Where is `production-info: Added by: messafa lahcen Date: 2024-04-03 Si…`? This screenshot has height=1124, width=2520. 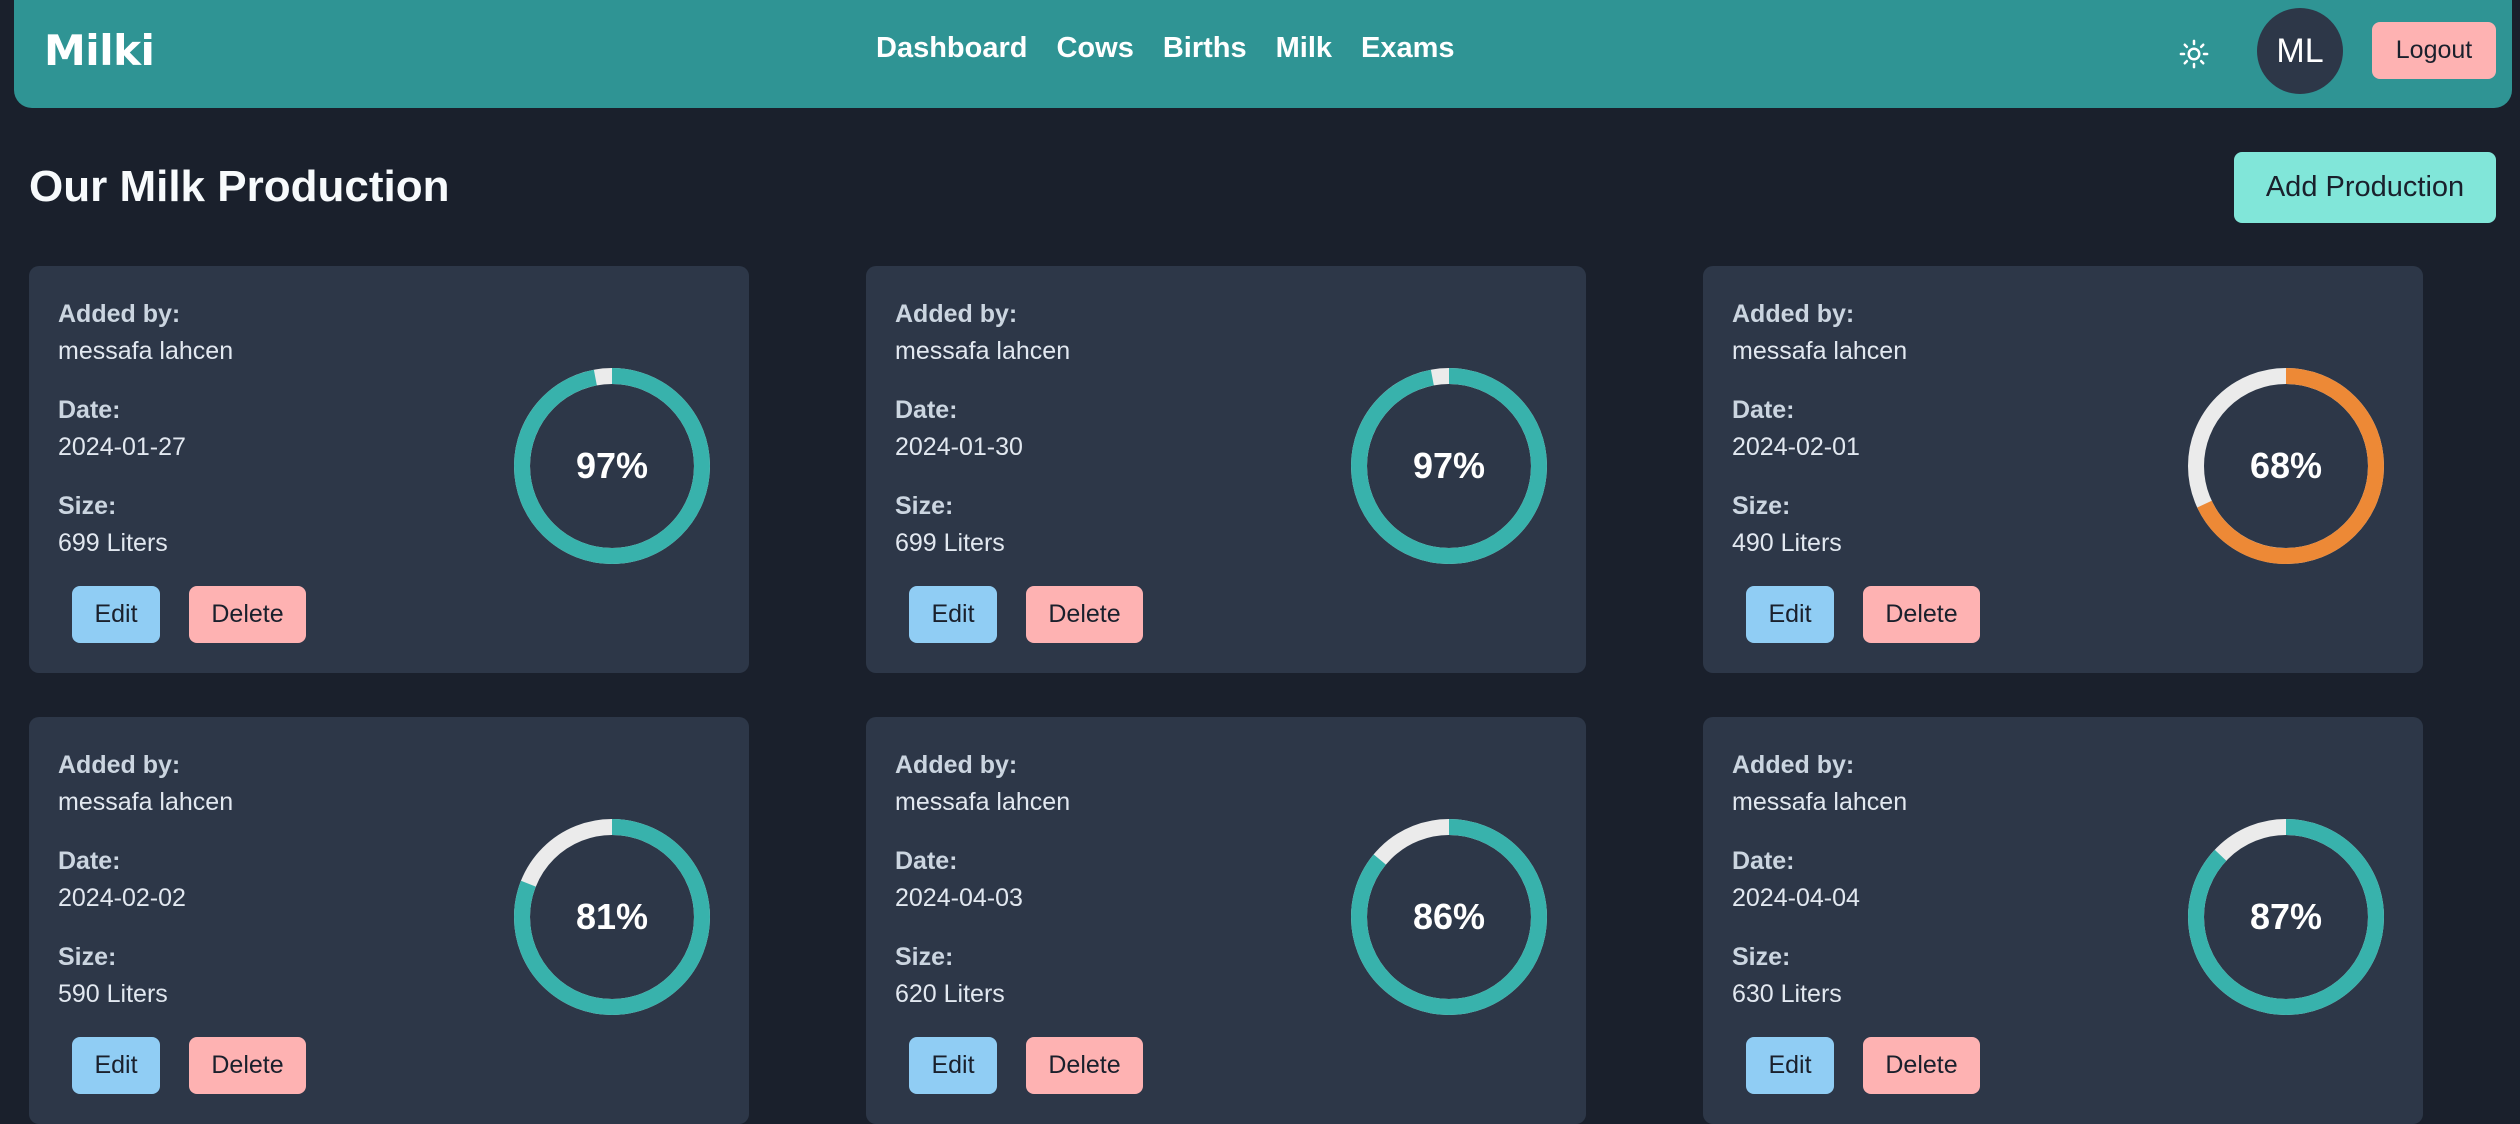
production-info: Added by: messafa lahcen Date: 2024-04-03 Si… is located at coordinates (982, 891).